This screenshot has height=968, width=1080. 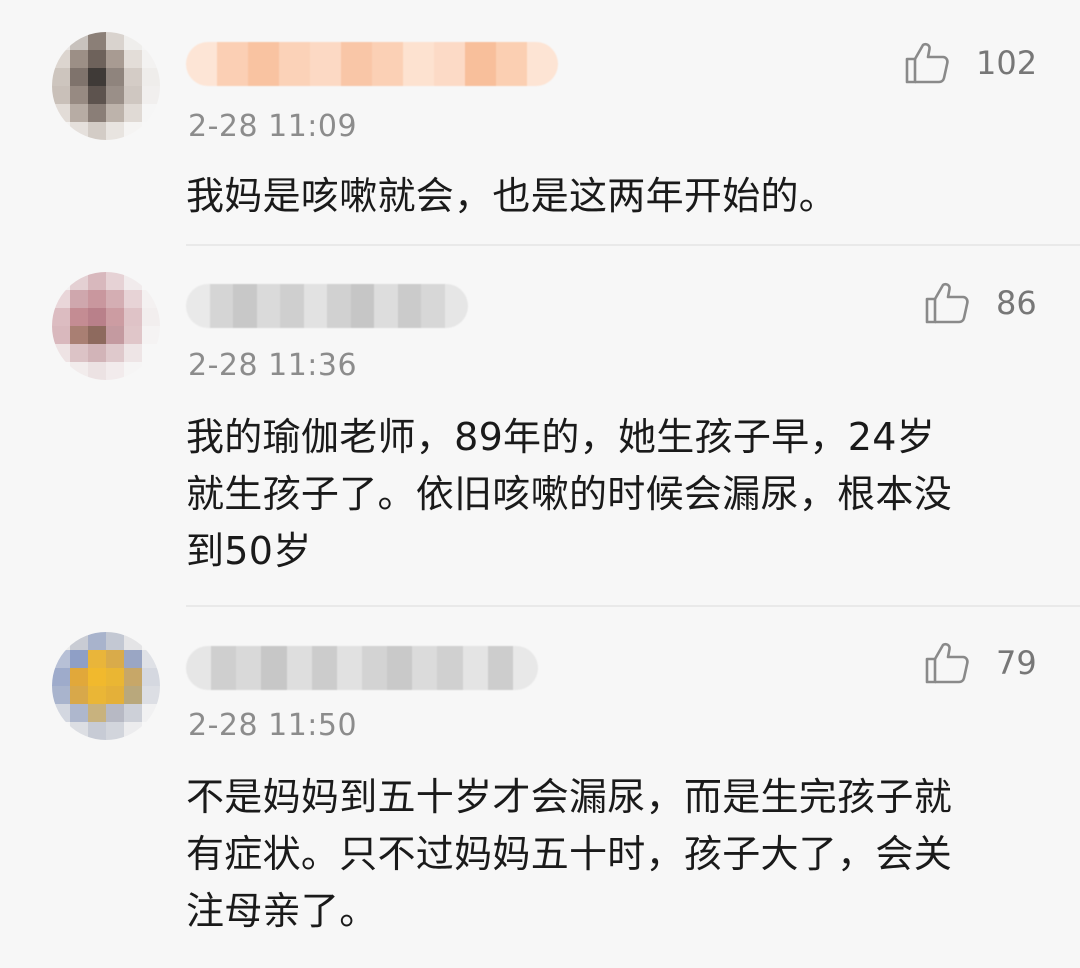 I want to click on comment-text-line: 我的瑜伽老师，89年的，她生孩子早，24岁, so click(x=561, y=437).